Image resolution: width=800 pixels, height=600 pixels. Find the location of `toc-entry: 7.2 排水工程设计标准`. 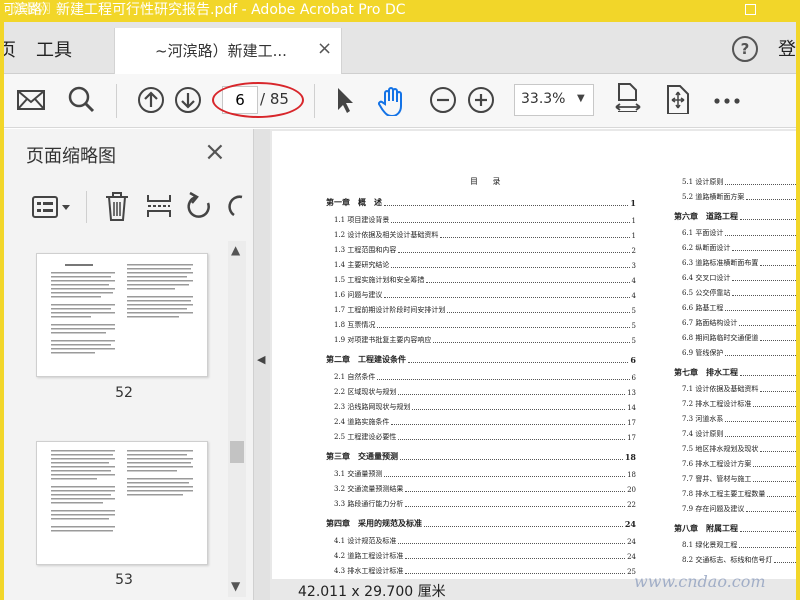

toc-entry: 7.2 排水工程设计标准 is located at coordinates (739, 404).